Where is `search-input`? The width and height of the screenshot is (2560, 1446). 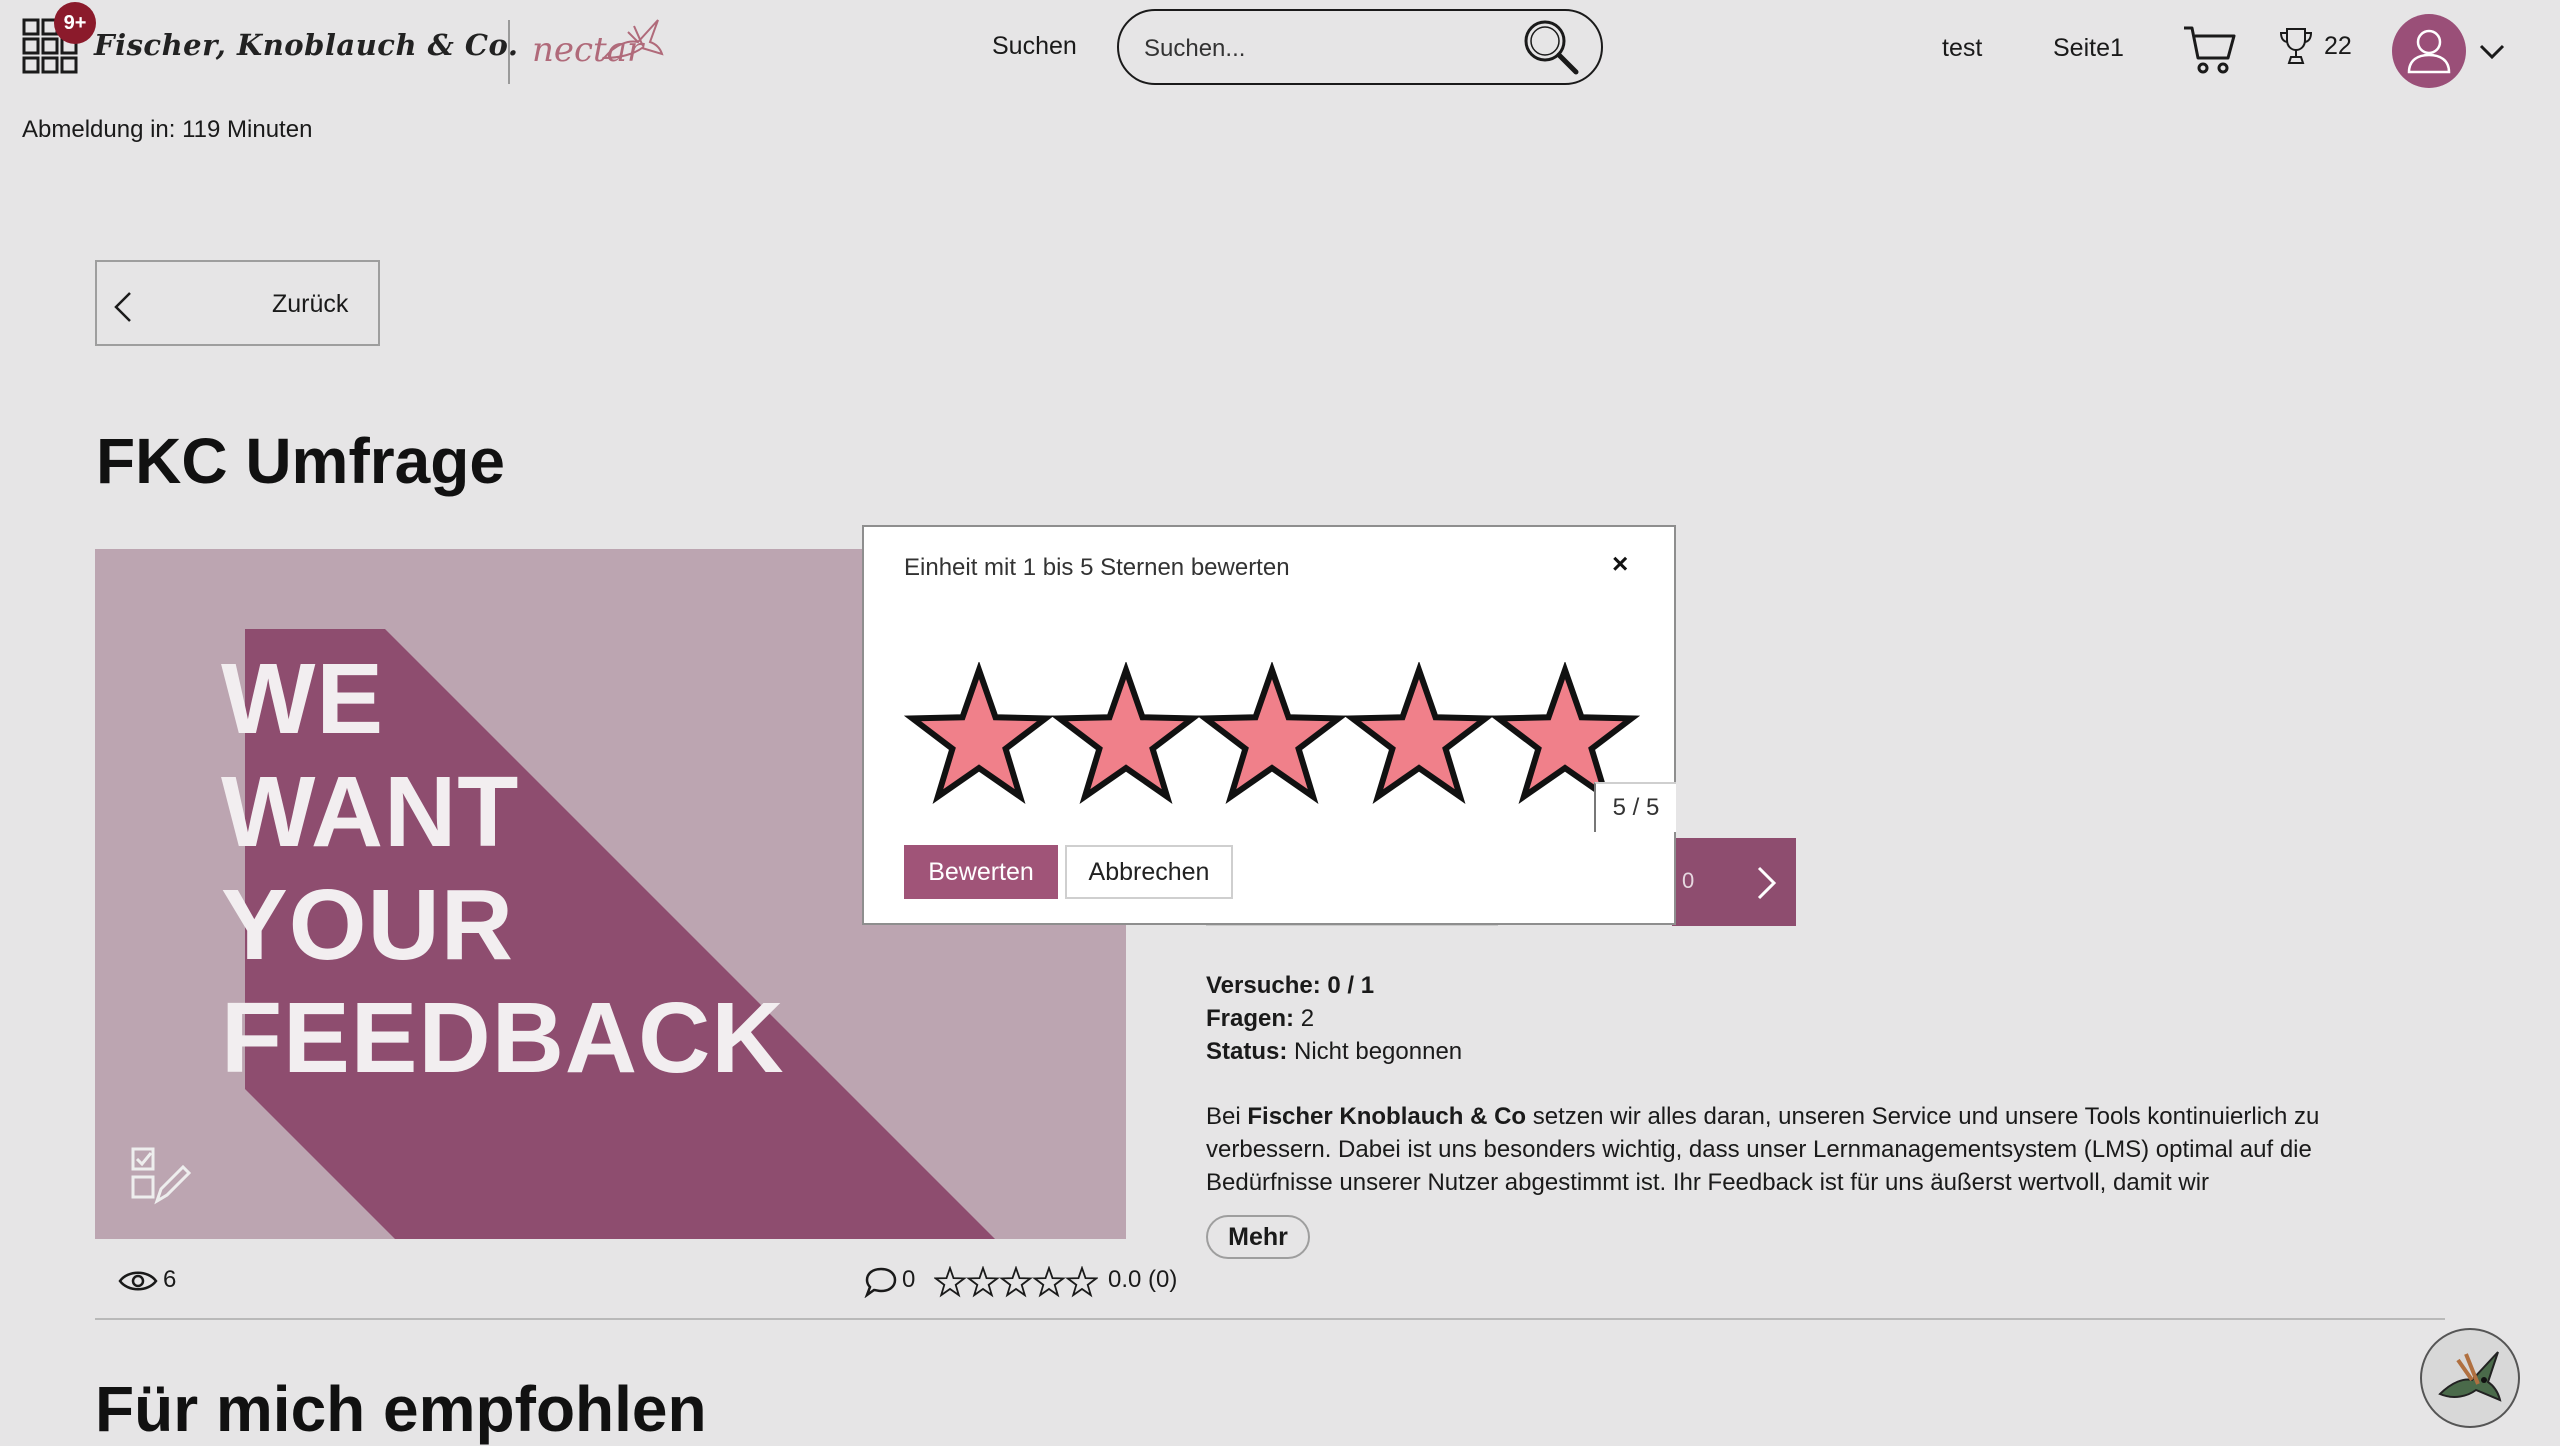 search-input is located at coordinates (1324, 49).